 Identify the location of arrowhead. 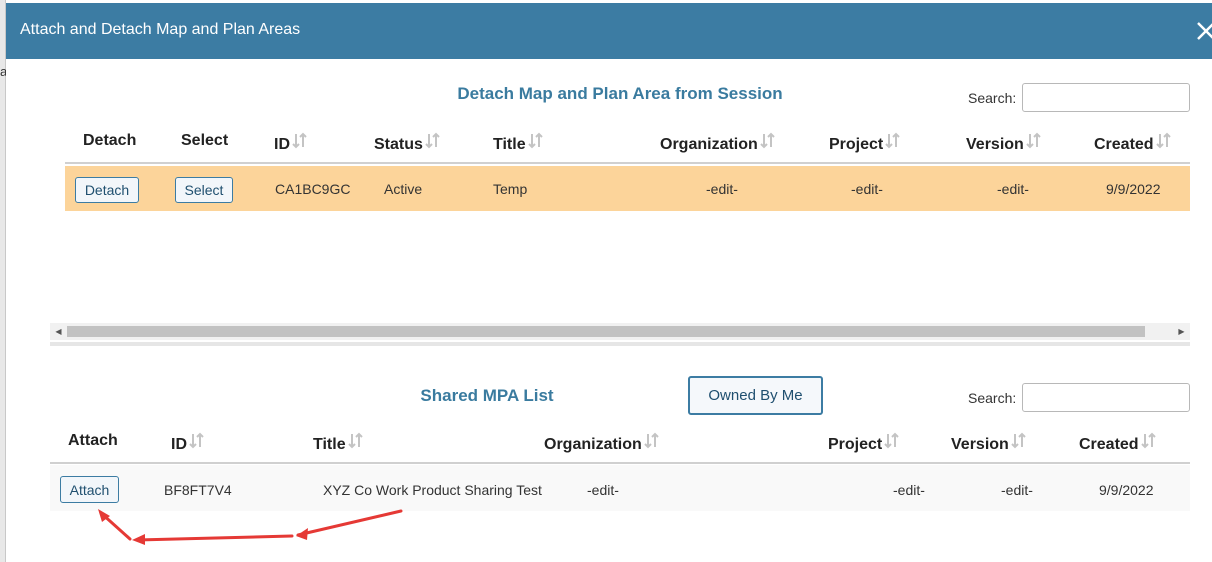
(138, 539).